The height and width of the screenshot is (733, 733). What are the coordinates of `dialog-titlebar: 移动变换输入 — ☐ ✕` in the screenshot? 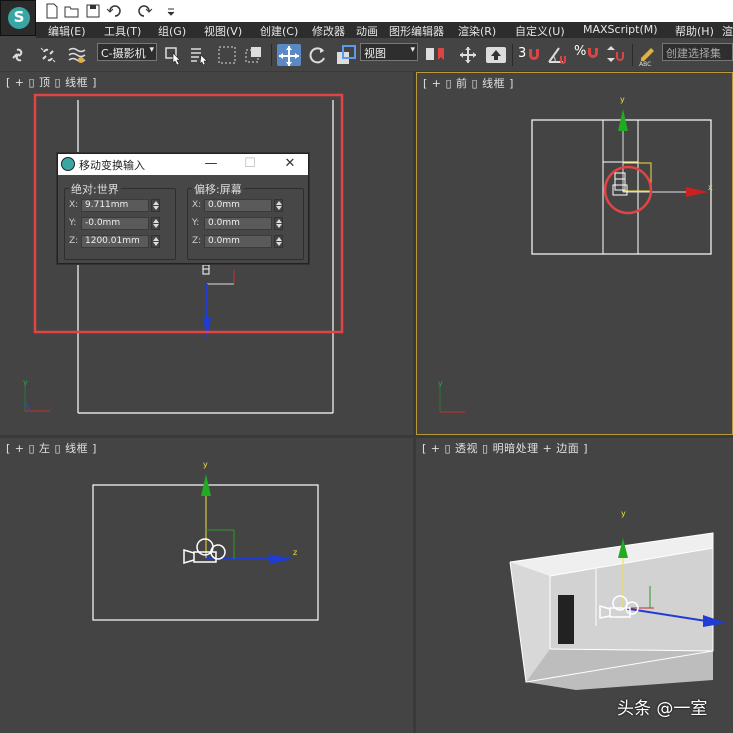 It's located at (183, 164).